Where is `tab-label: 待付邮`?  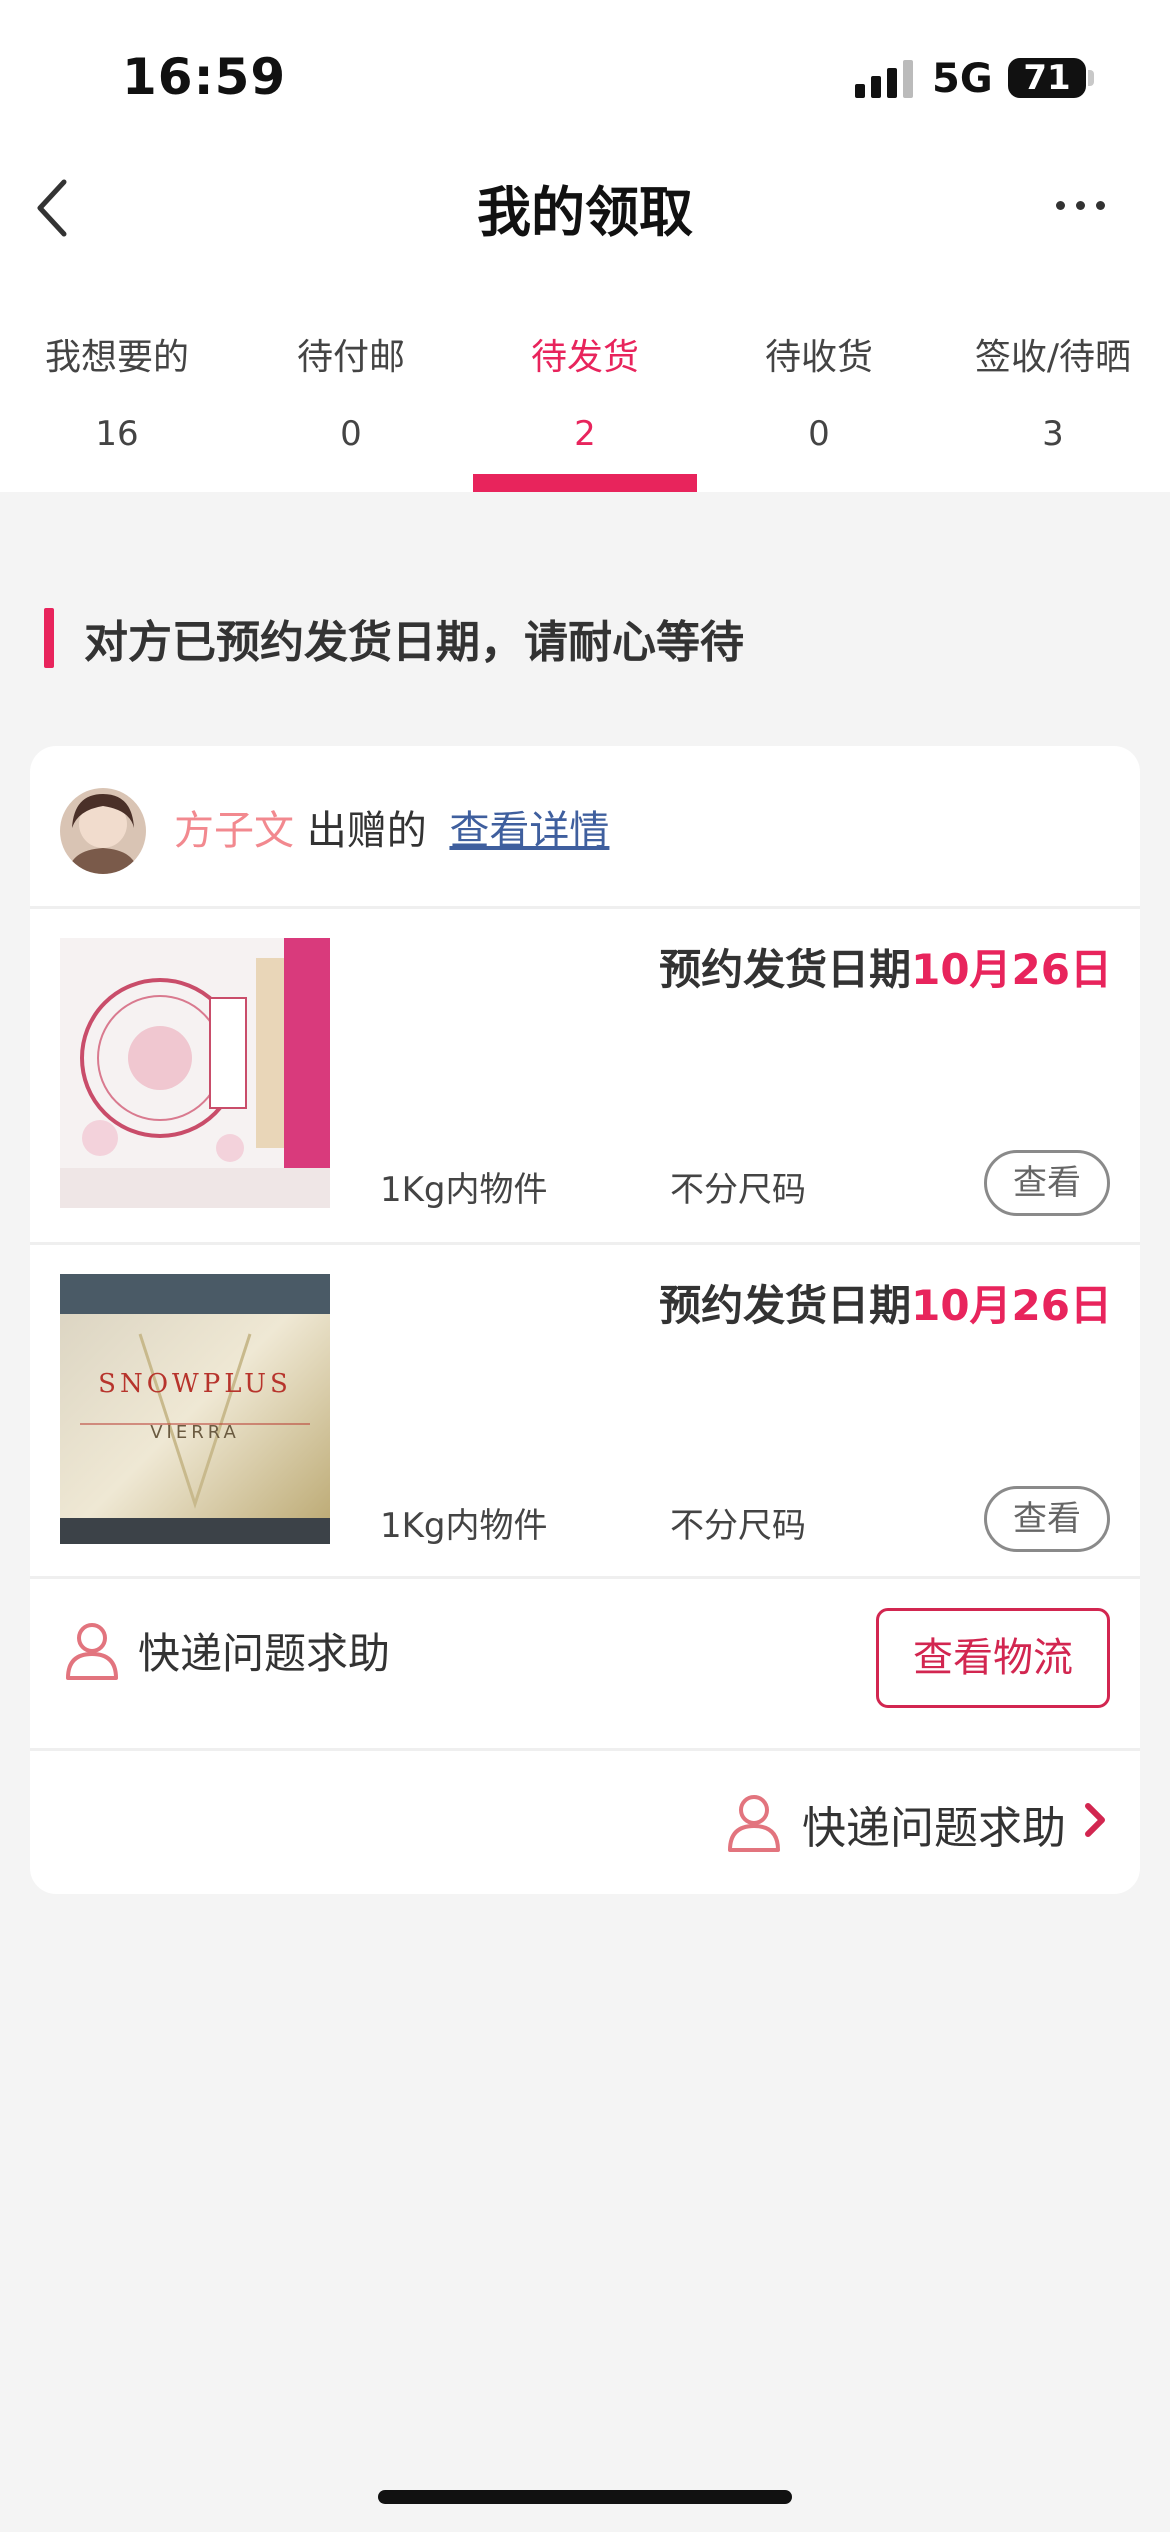
tab-label: 待付邮 is located at coordinates (350, 357).